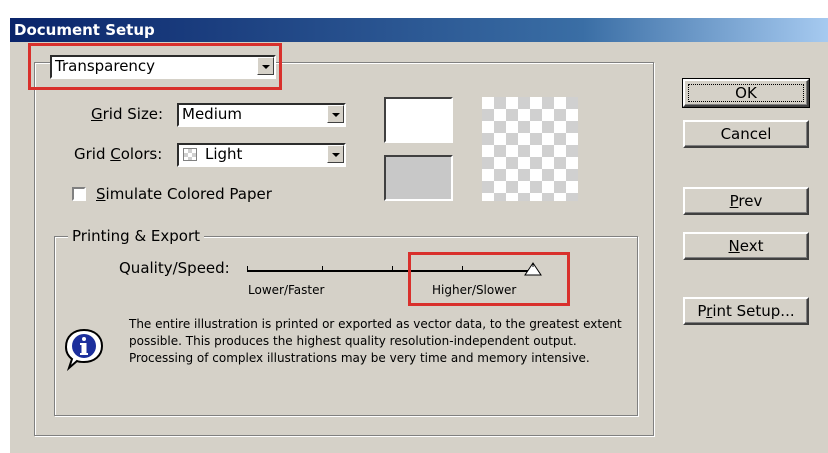  What do you see at coordinates (530, 149) in the screenshot?
I see `transparency-grid-preview` at bounding box center [530, 149].